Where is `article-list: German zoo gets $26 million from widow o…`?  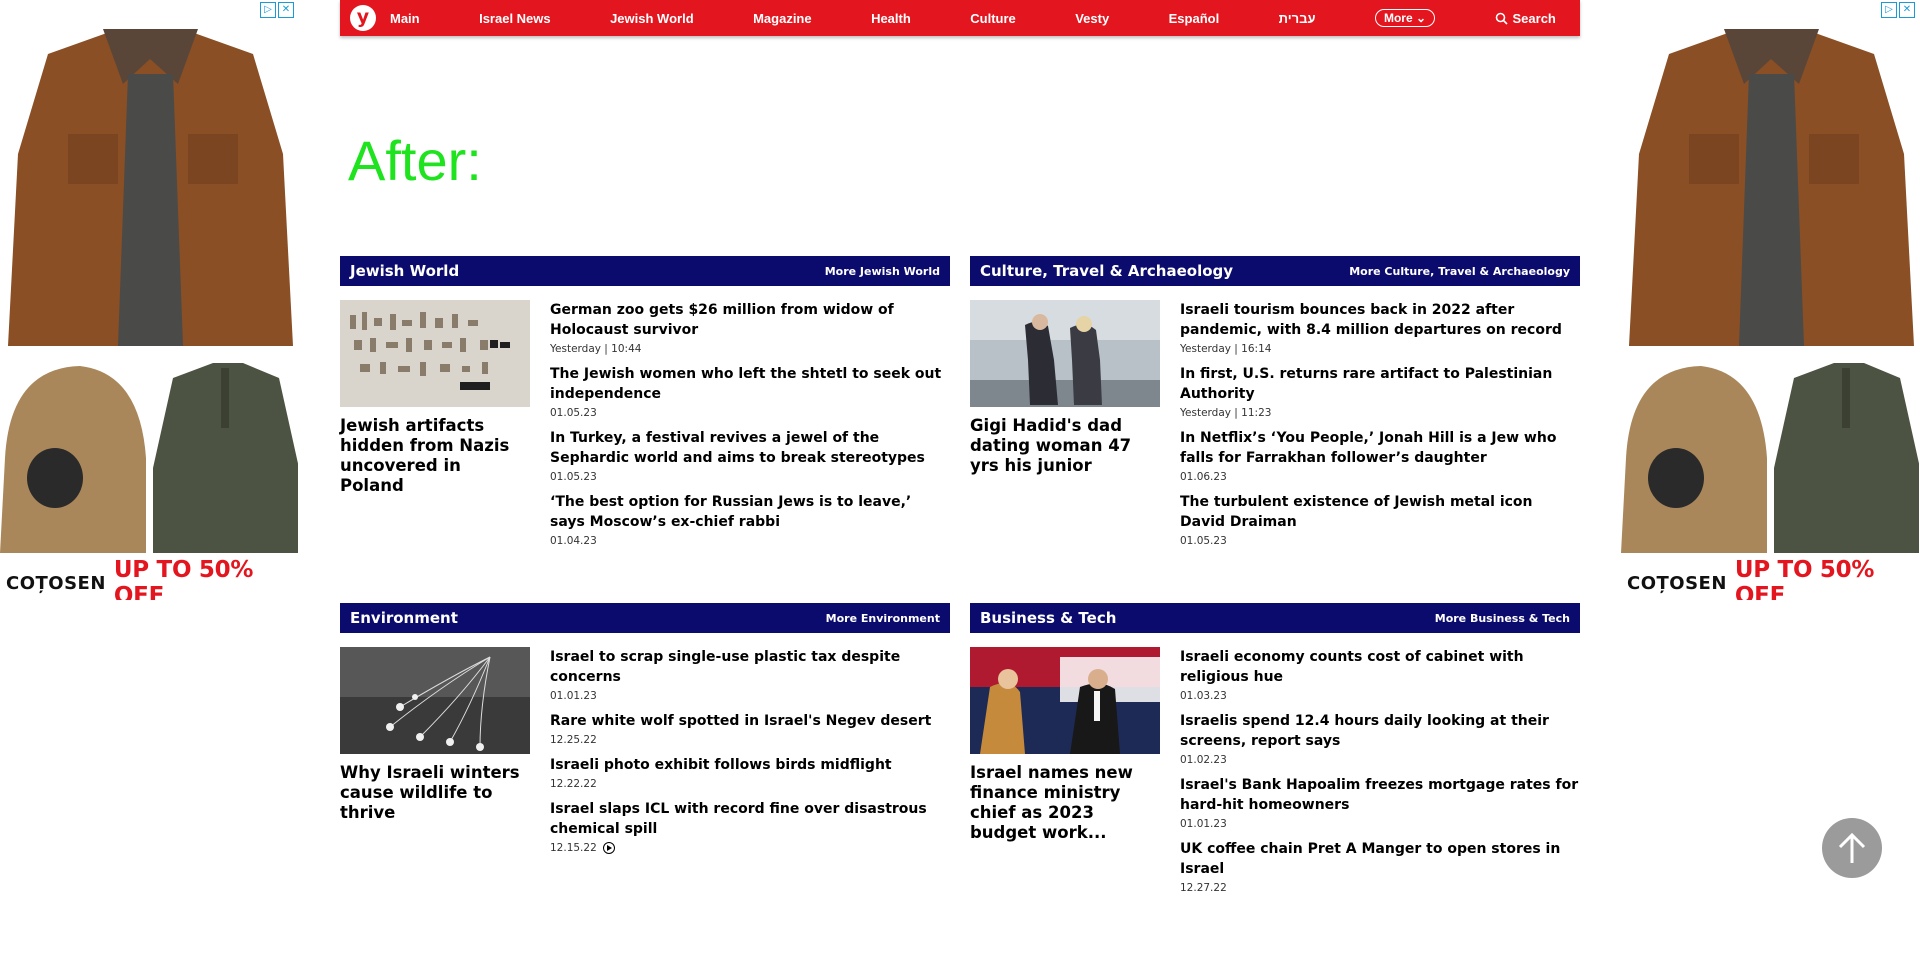 article-list: German zoo gets $26 million from widow o… is located at coordinates (750, 428).